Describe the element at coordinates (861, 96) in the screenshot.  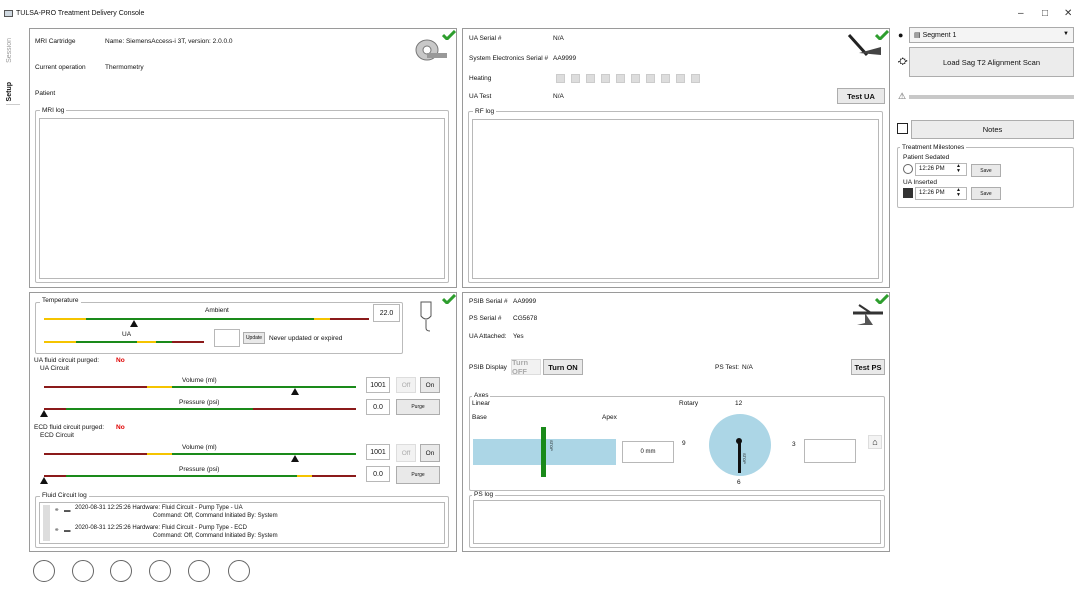
I see `test-ua-button: Test UA` at that location.